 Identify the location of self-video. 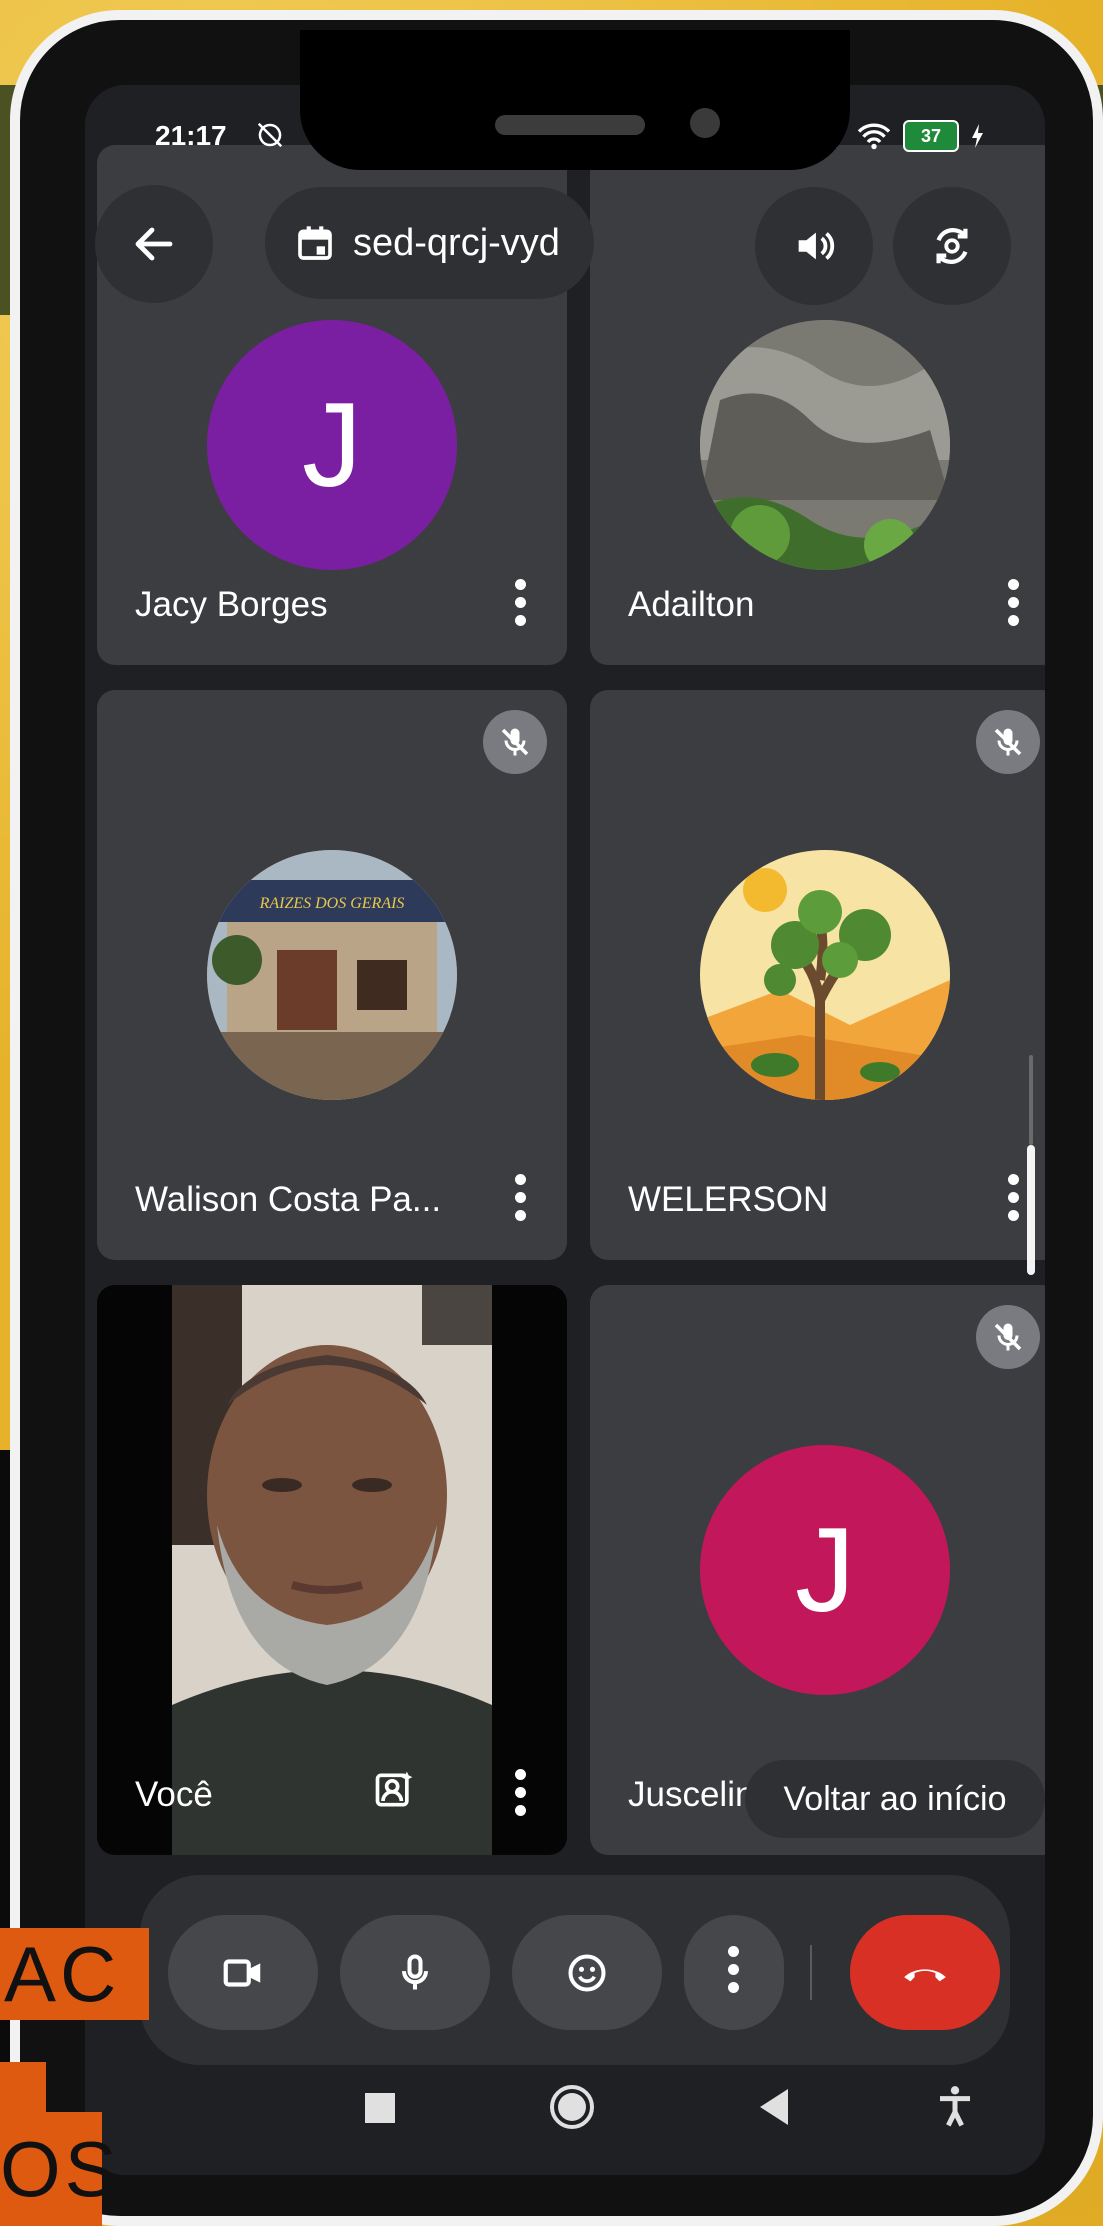
(332, 1570).